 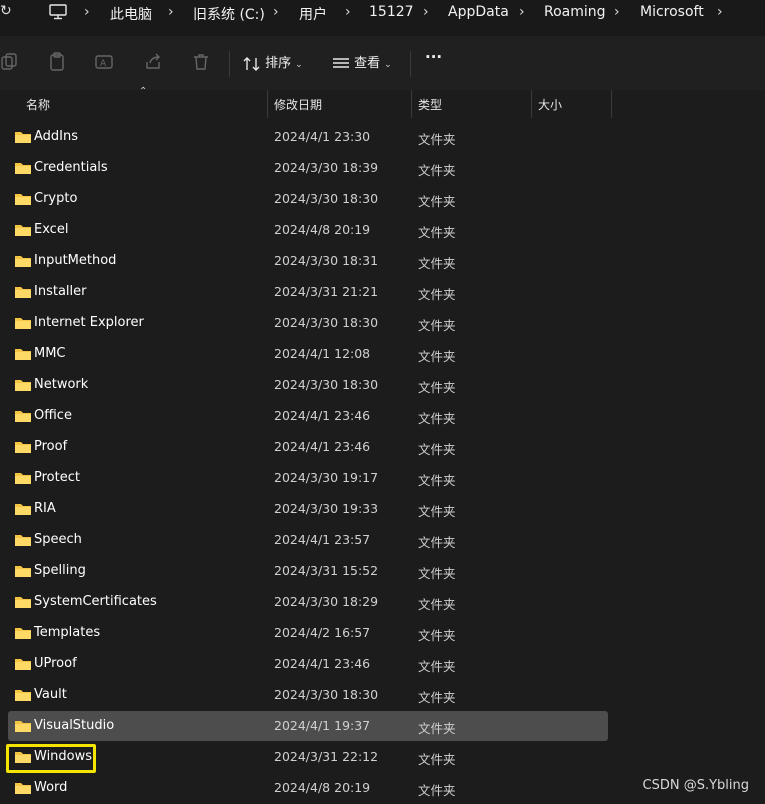 What do you see at coordinates (308, 261) in the screenshot?
I see `file-row: InputMethod 2024/3/30 18:31 文件夹` at bounding box center [308, 261].